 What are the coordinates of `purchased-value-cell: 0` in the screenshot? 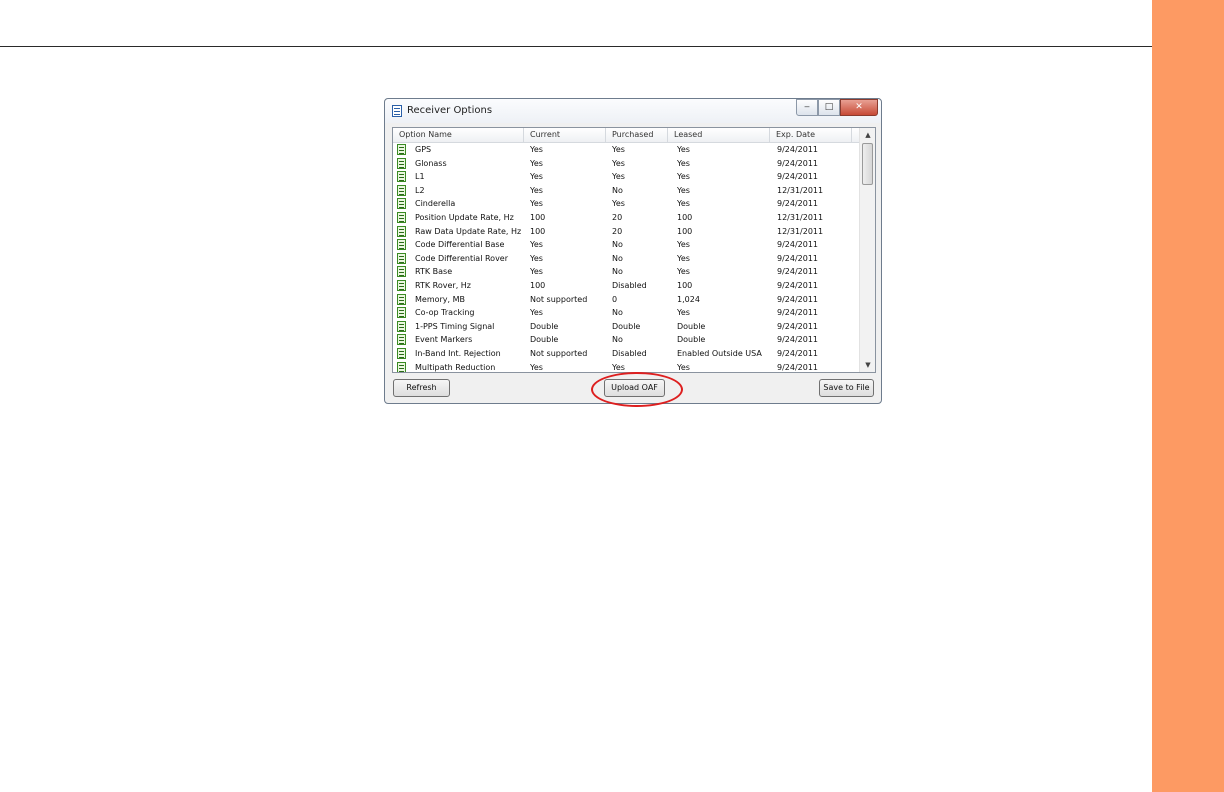 It's located at (615, 299).